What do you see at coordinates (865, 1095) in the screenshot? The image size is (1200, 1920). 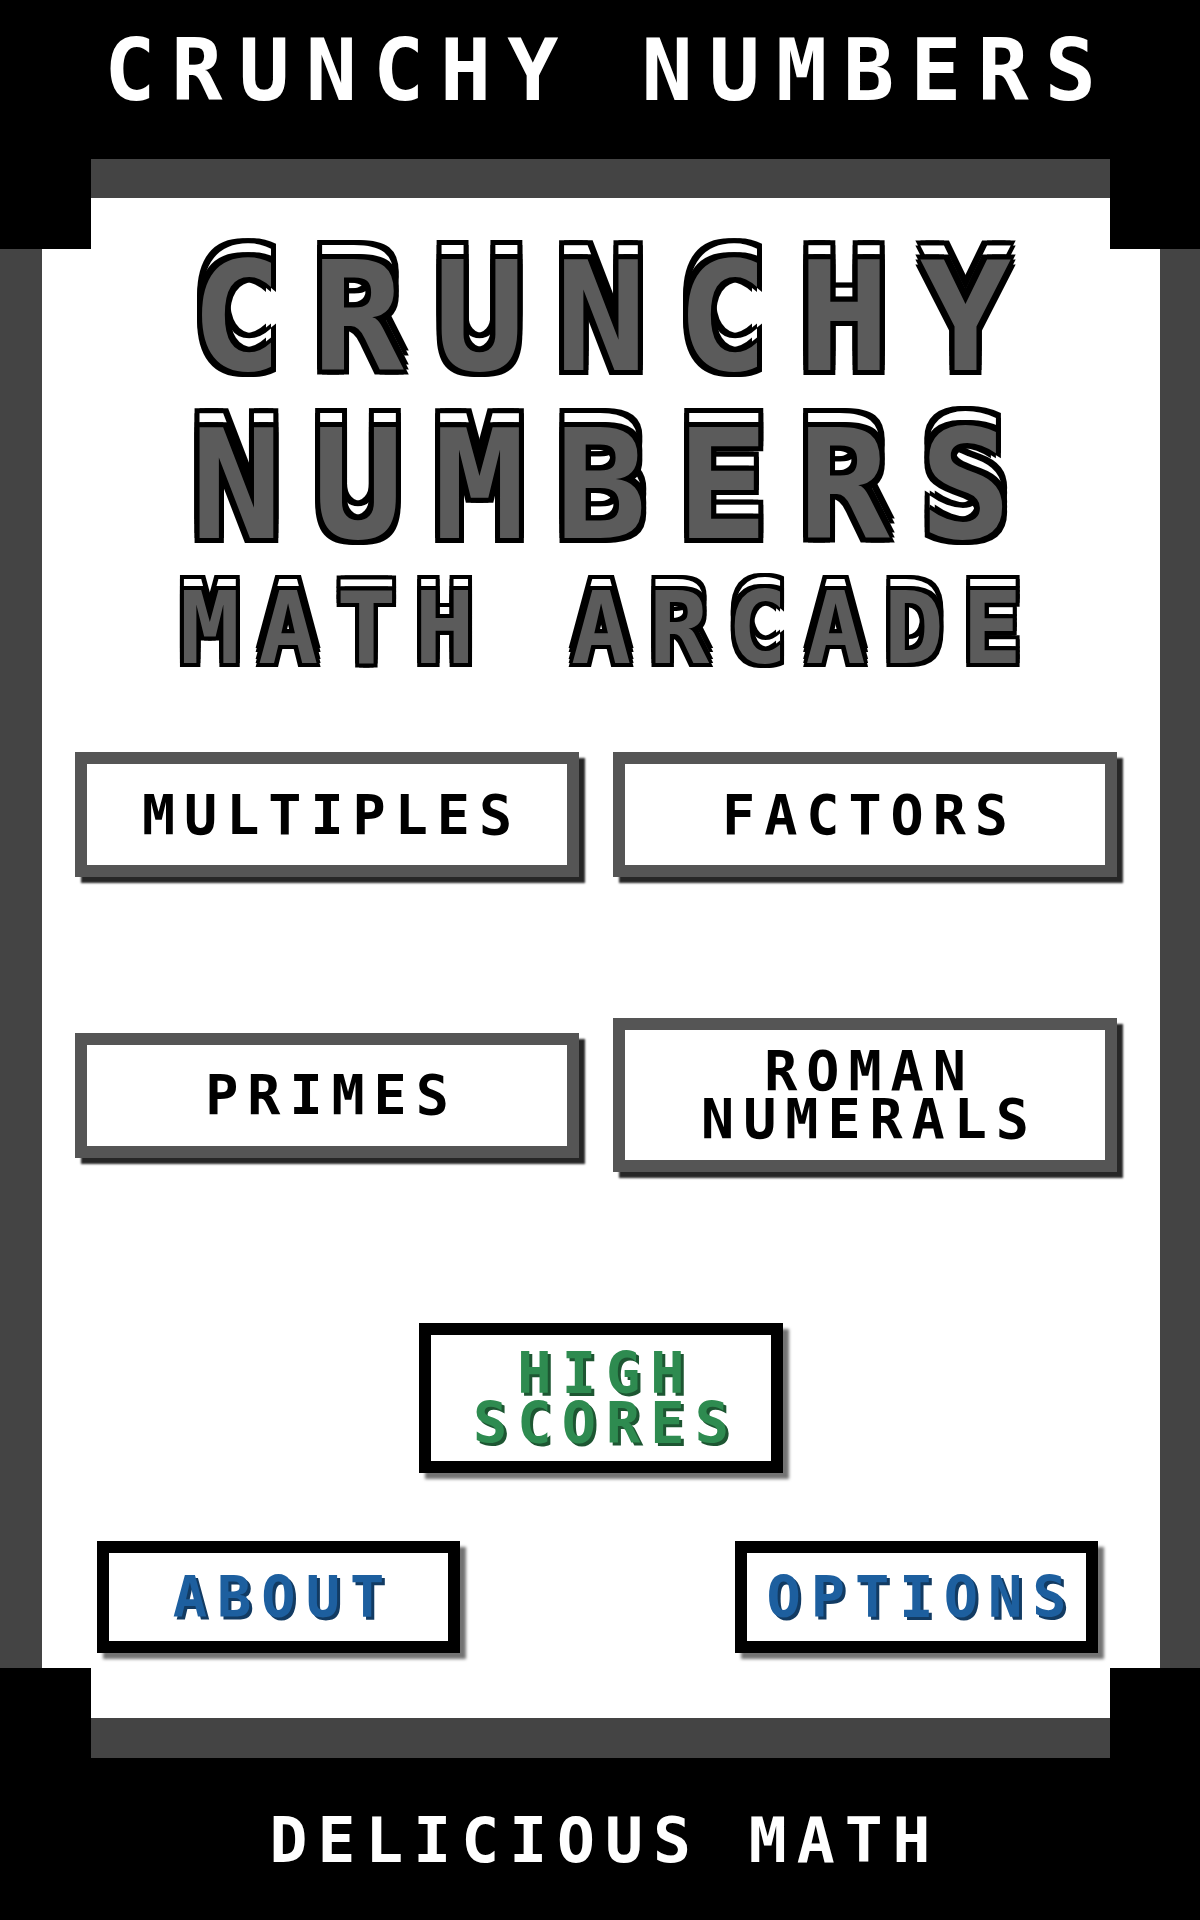 I see `game-mode-button: ROMAN NUMERALS` at bounding box center [865, 1095].